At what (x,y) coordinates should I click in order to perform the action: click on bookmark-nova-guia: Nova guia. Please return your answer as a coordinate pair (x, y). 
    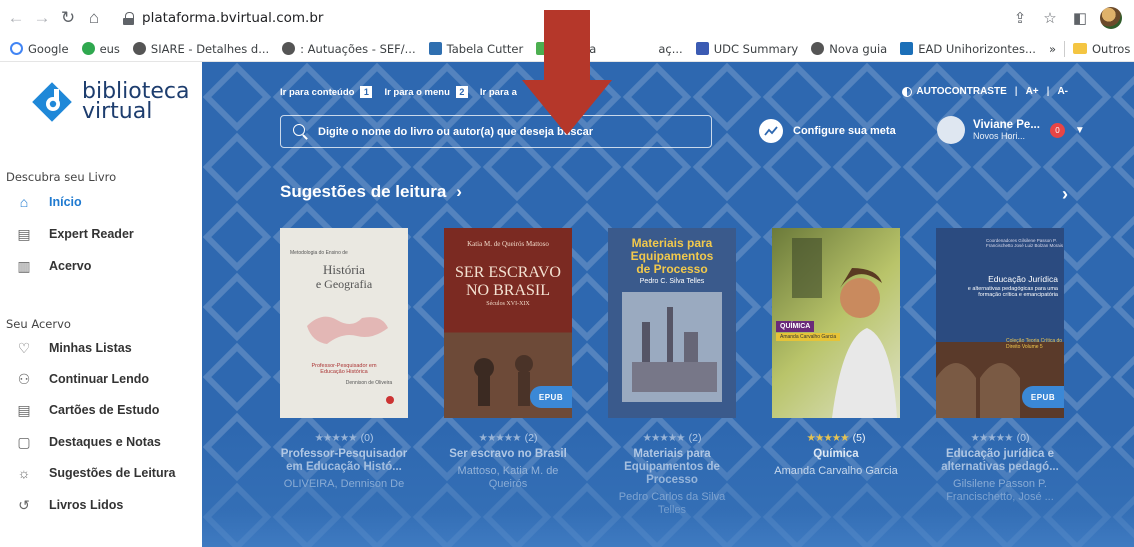
    Looking at the image, I should click on (849, 49).